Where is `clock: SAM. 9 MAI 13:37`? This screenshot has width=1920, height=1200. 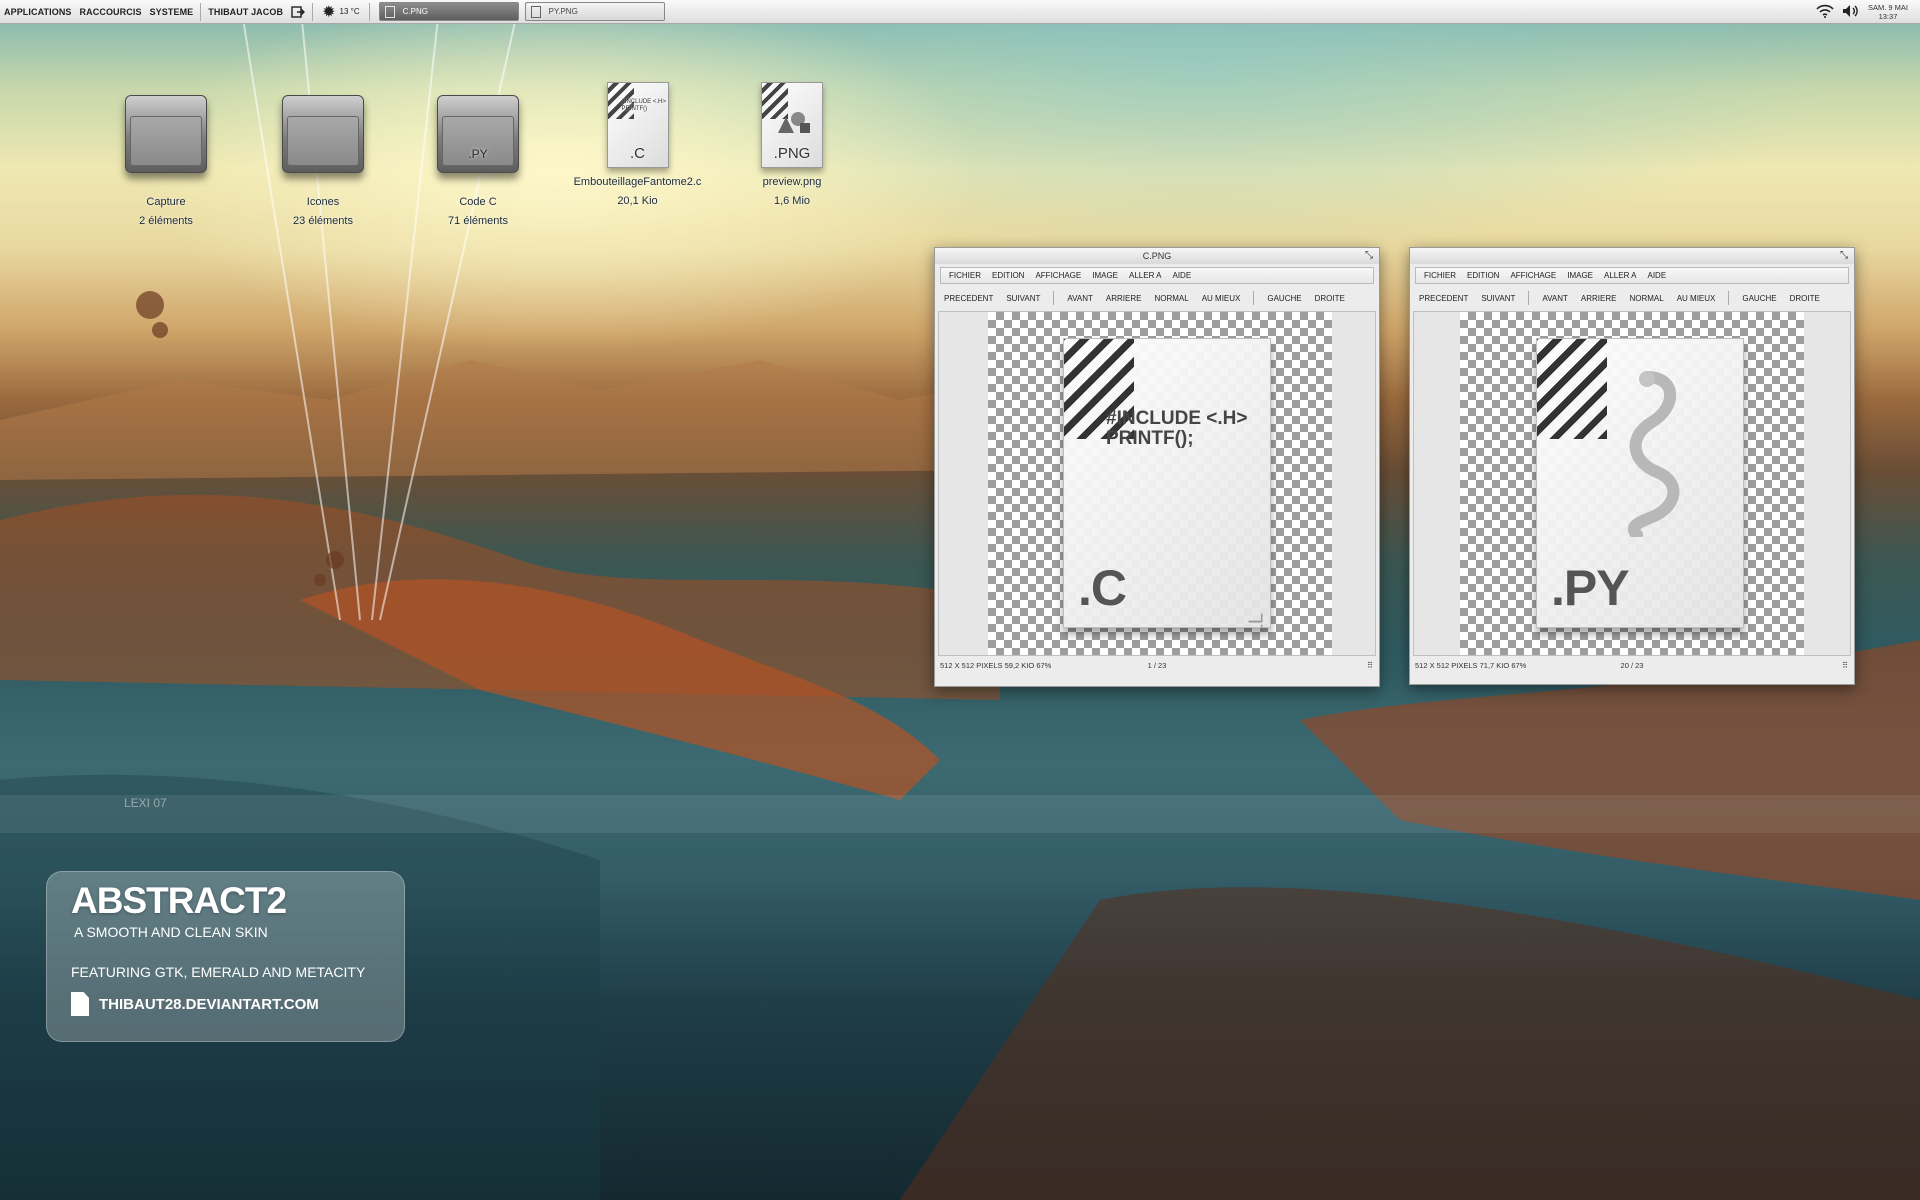 clock: SAM. 9 MAI 13:37 is located at coordinates (1888, 12).